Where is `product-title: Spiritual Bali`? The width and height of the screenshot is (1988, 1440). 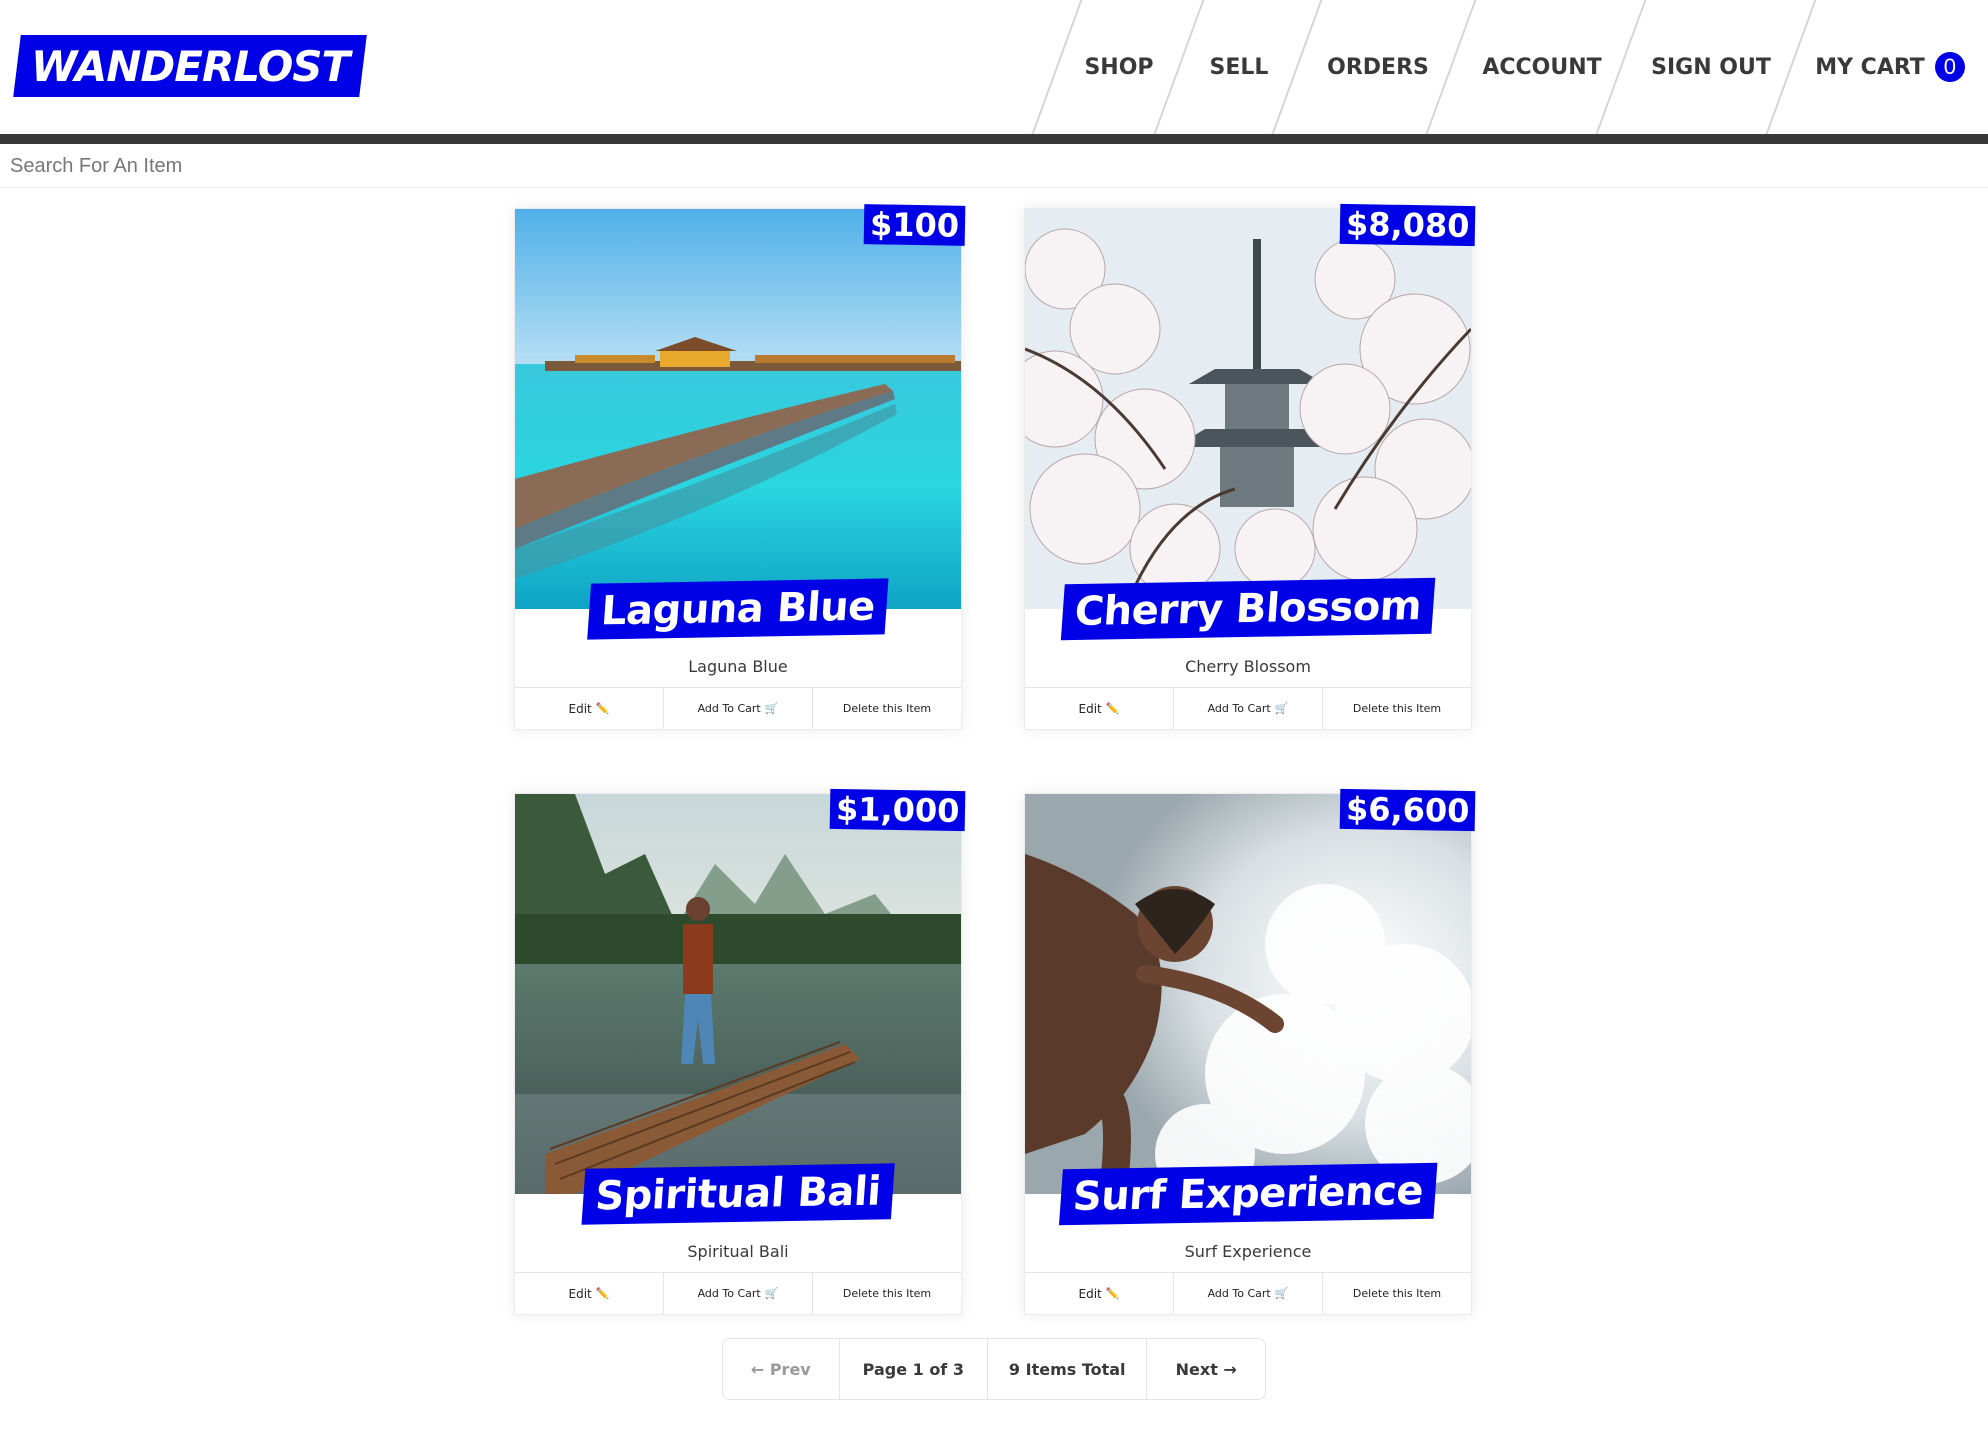
product-title: Spiritual Bali is located at coordinates (738, 1194).